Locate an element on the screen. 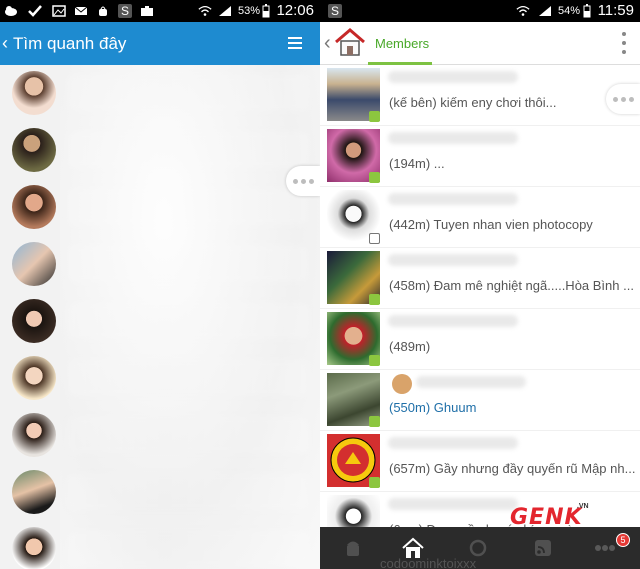 The width and height of the screenshot is (640, 569). member-row: (489m) is located at coordinates (480, 339).